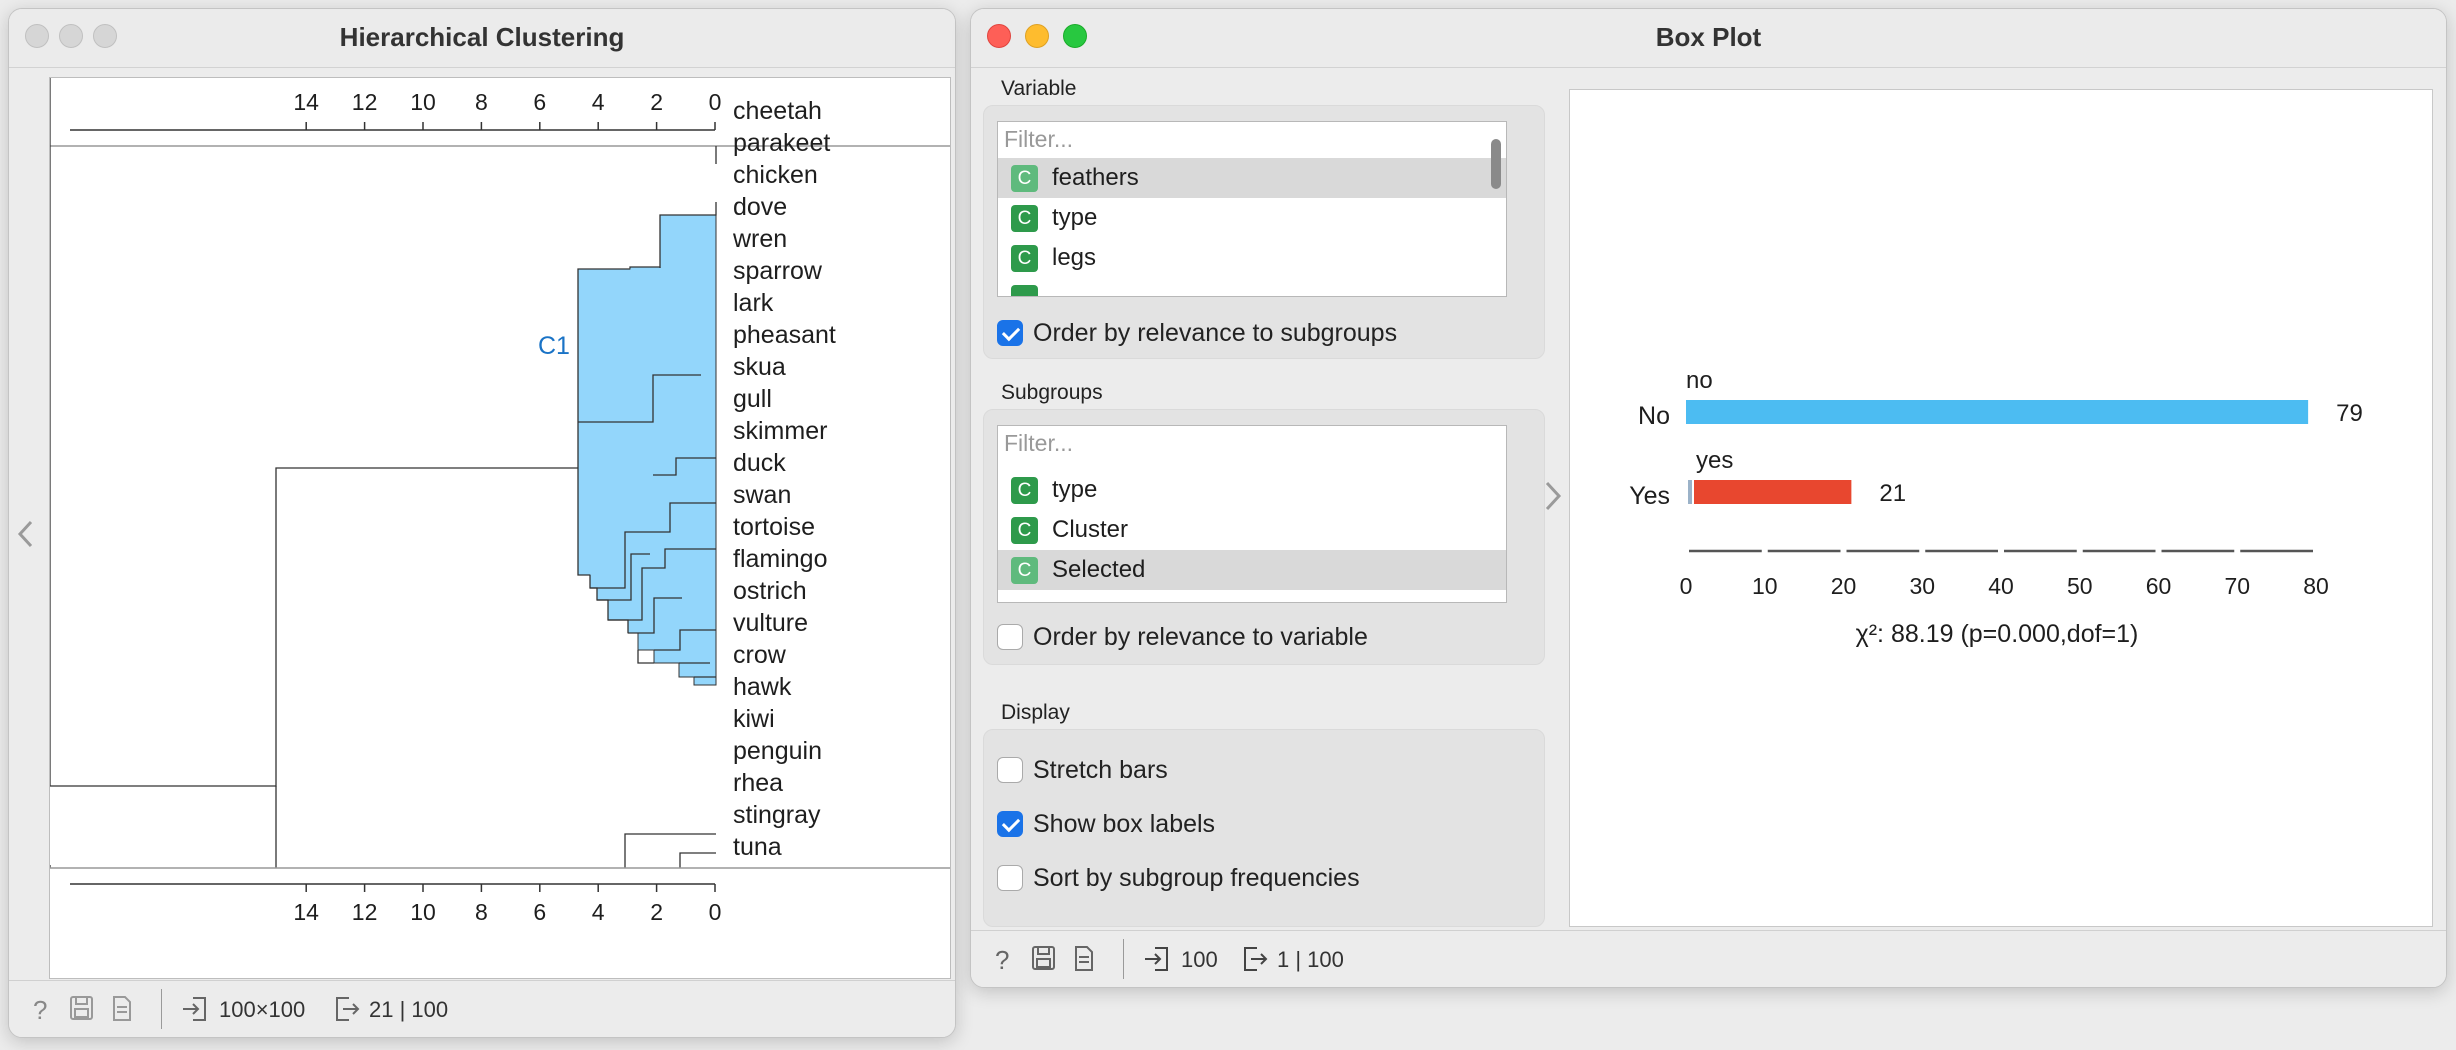 The height and width of the screenshot is (1050, 2456). What do you see at coordinates (1252, 287) in the screenshot?
I see `list-item-partial` at bounding box center [1252, 287].